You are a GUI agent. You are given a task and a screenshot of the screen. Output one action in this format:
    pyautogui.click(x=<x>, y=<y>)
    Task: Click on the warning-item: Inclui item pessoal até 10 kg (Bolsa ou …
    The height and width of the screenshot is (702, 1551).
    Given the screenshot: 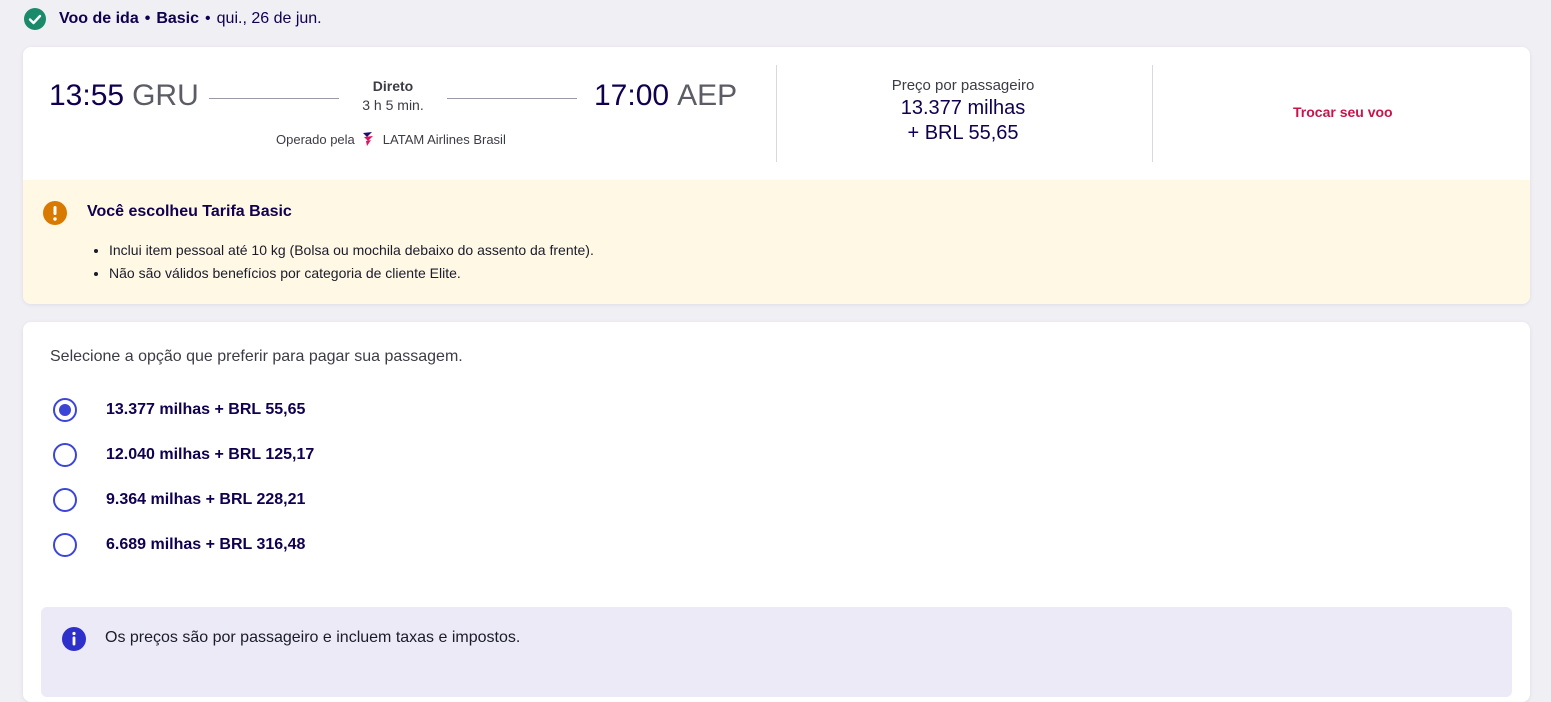 What is the action you would take?
    pyautogui.click(x=351, y=250)
    